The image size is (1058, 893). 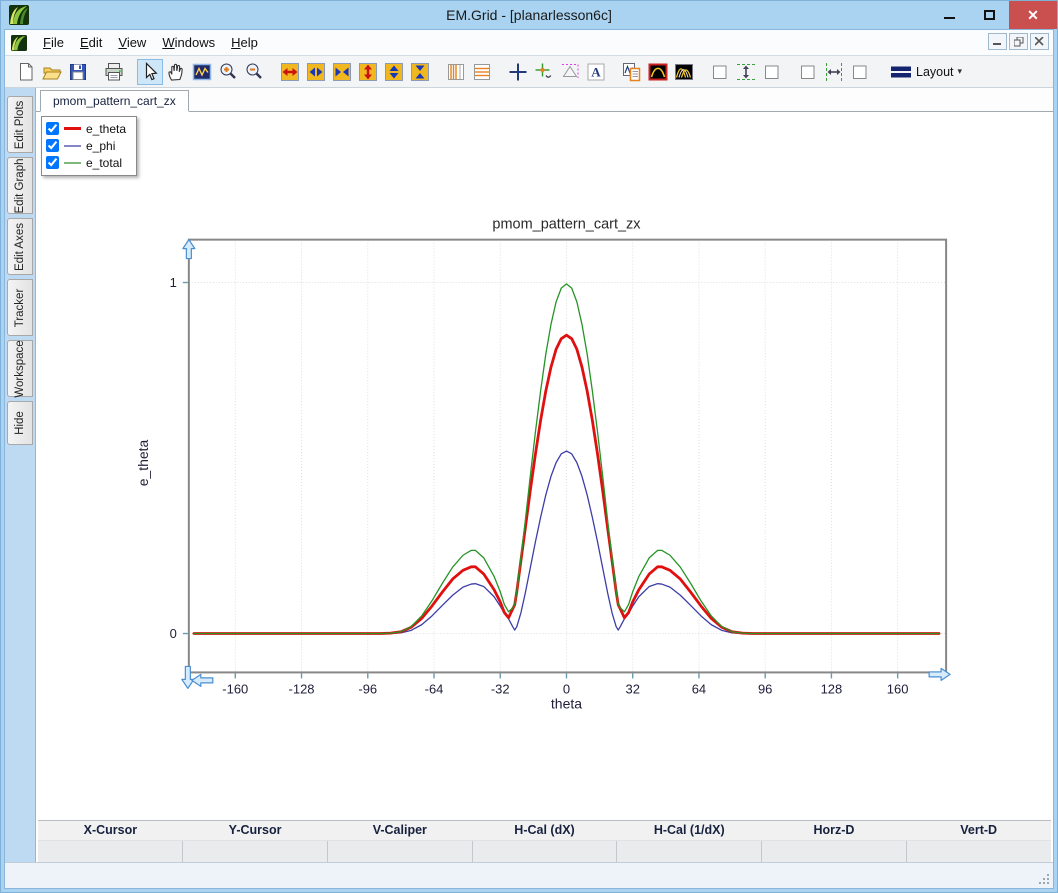 I want to click on y-tick-label: 0, so click(x=173, y=633).